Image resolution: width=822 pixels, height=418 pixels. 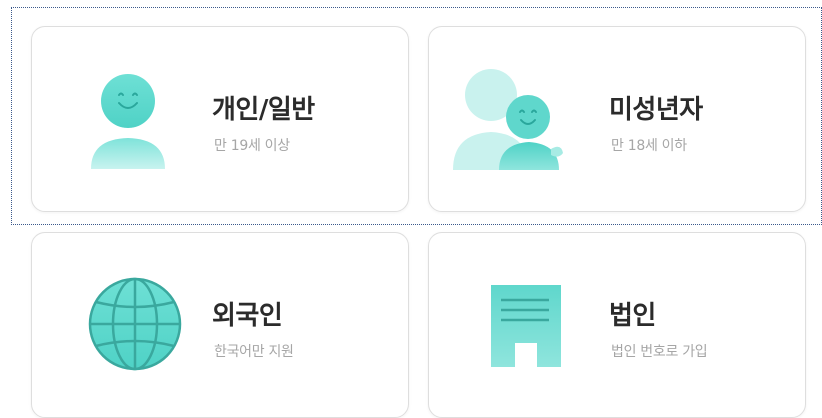 What do you see at coordinates (252, 146) in the screenshot?
I see `card-subtitle: 만 19세 이상` at bounding box center [252, 146].